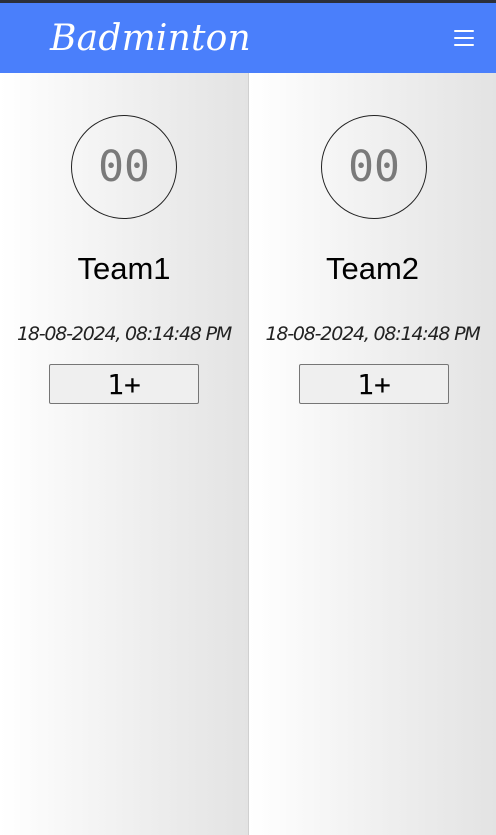 This screenshot has width=496, height=835. Describe the element at coordinates (124, 334) in the screenshot. I see `team1-timestamp: 18-08-2024, 08:14:48 PM` at that location.